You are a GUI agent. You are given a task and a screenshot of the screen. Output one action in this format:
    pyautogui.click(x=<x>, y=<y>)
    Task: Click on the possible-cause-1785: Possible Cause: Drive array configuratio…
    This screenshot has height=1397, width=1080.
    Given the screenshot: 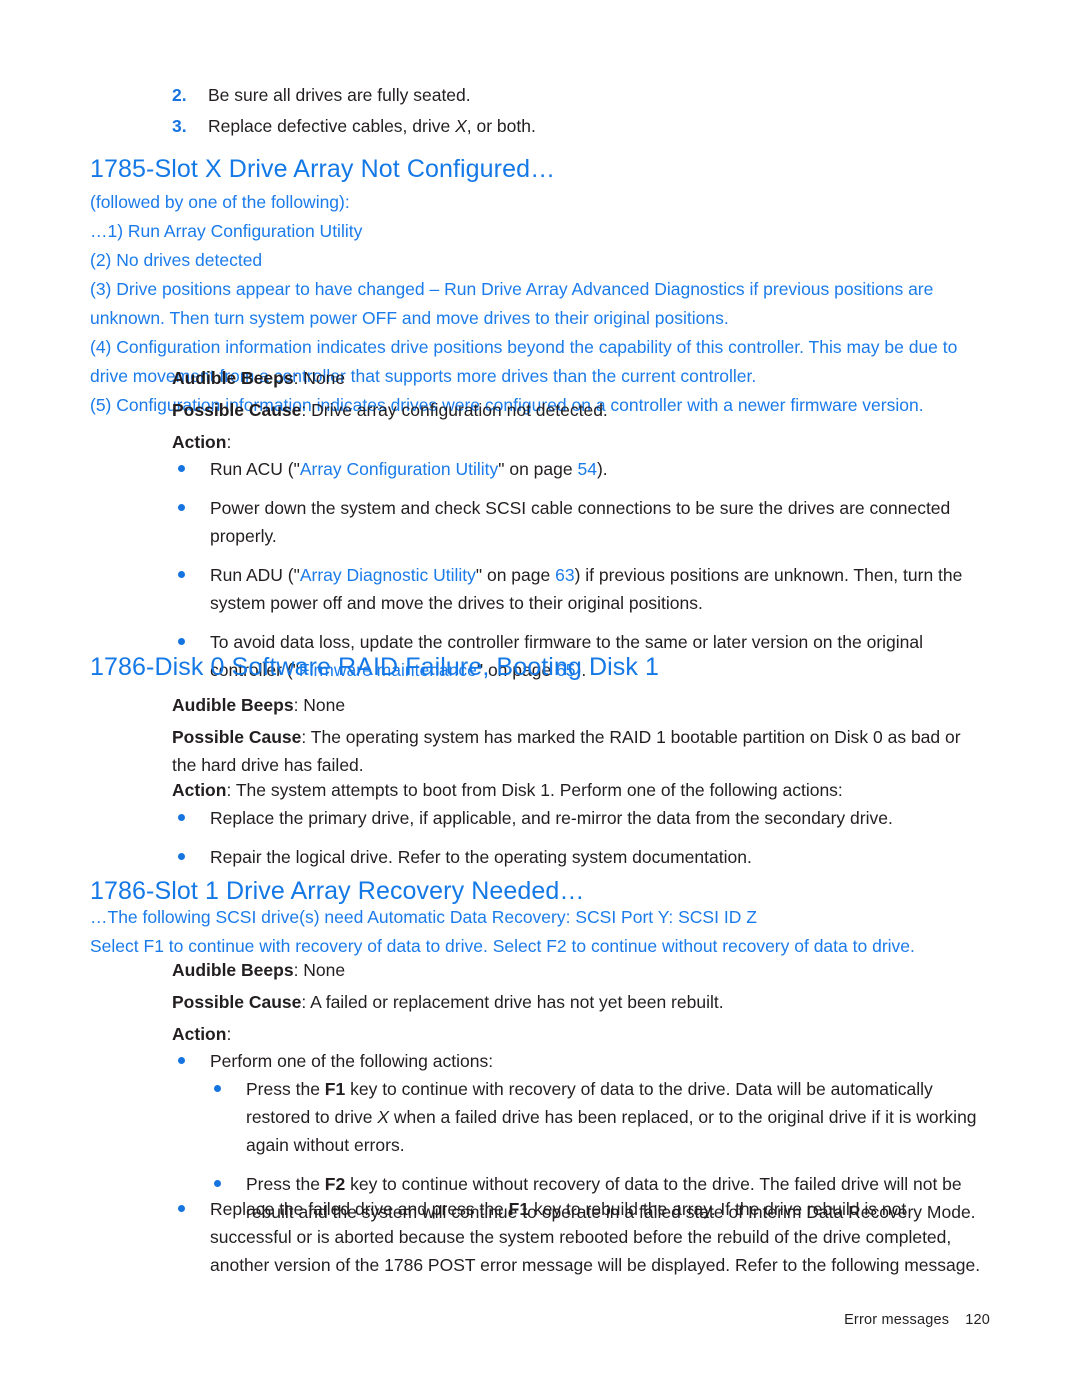 What is the action you would take?
    pyautogui.click(x=577, y=410)
    